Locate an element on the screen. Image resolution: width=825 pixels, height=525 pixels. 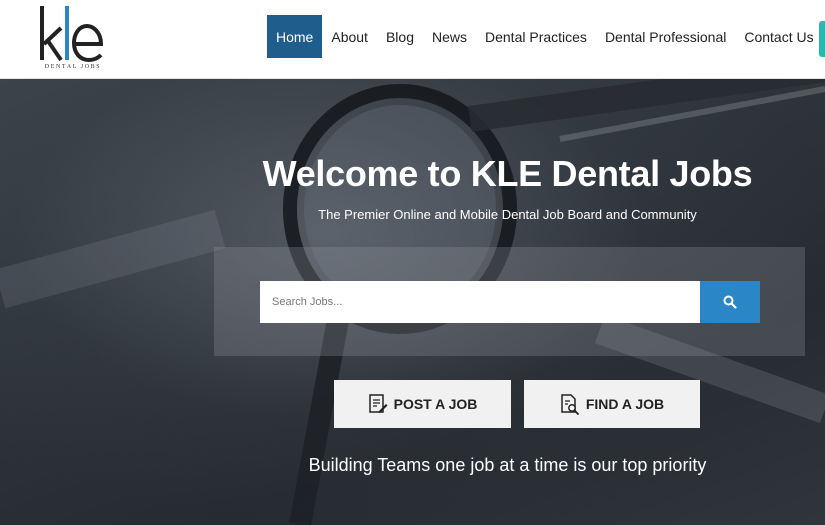
search-icon is located at coordinates (730, 302).